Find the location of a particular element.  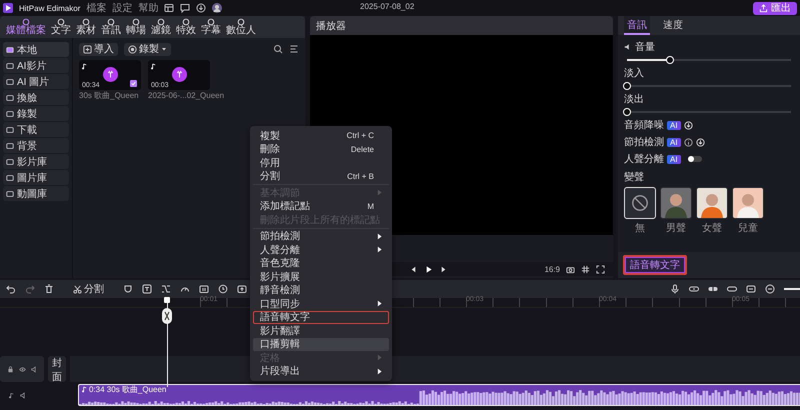

inspector-tab: 音訊 is located at coordinates (637, 25).